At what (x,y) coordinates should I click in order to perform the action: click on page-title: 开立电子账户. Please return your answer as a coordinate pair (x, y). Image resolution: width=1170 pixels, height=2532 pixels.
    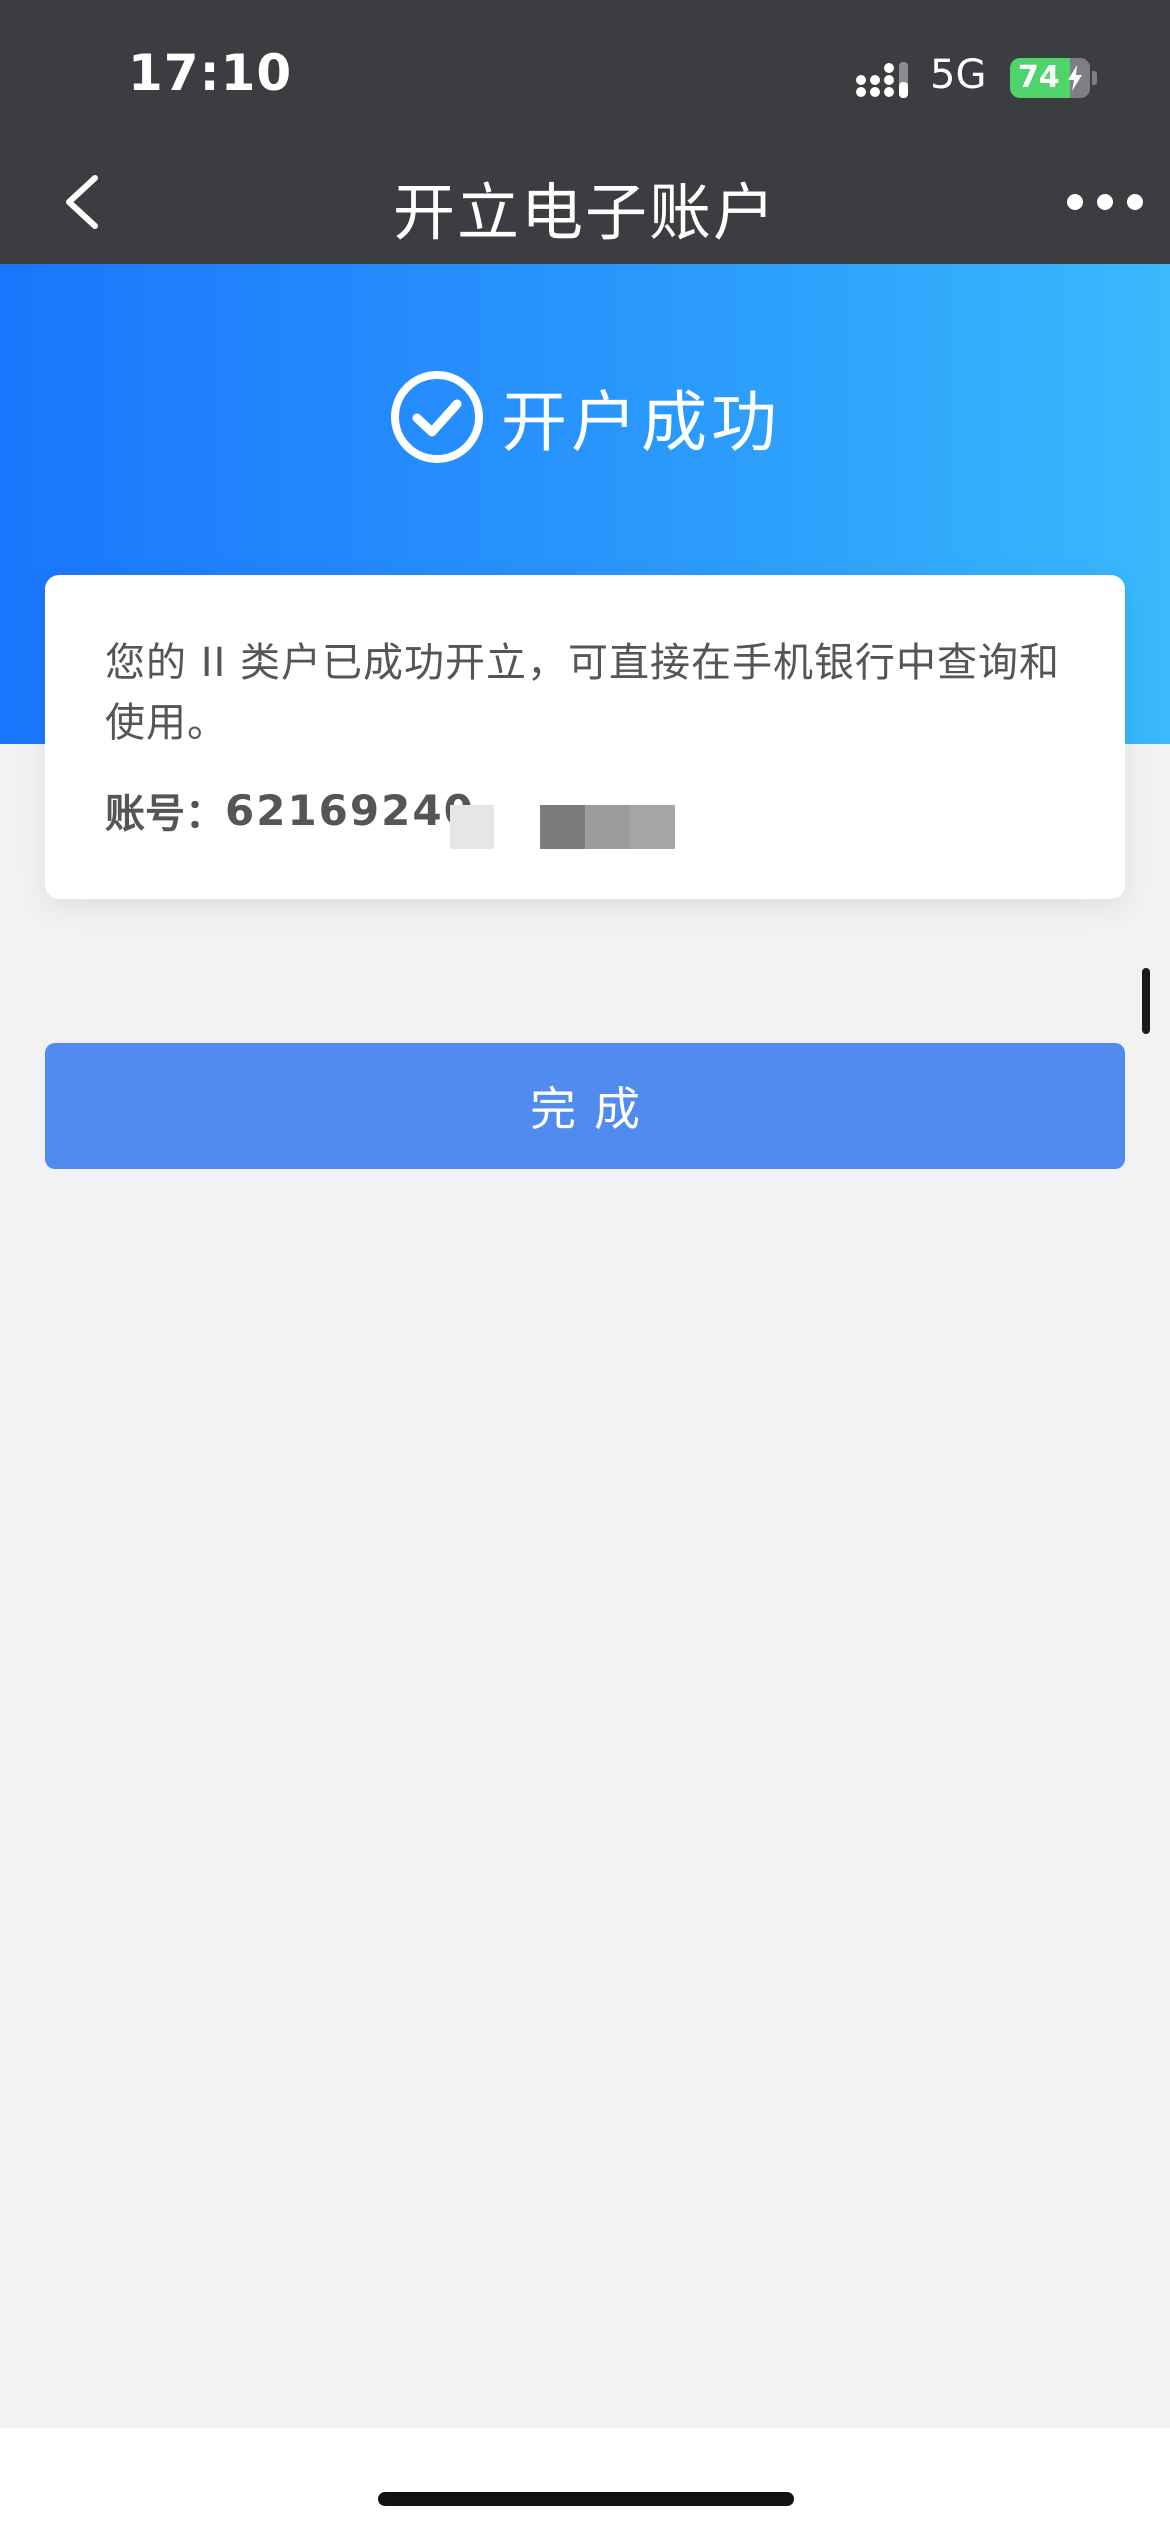
    Looking at the image, I should click on (584, 212).